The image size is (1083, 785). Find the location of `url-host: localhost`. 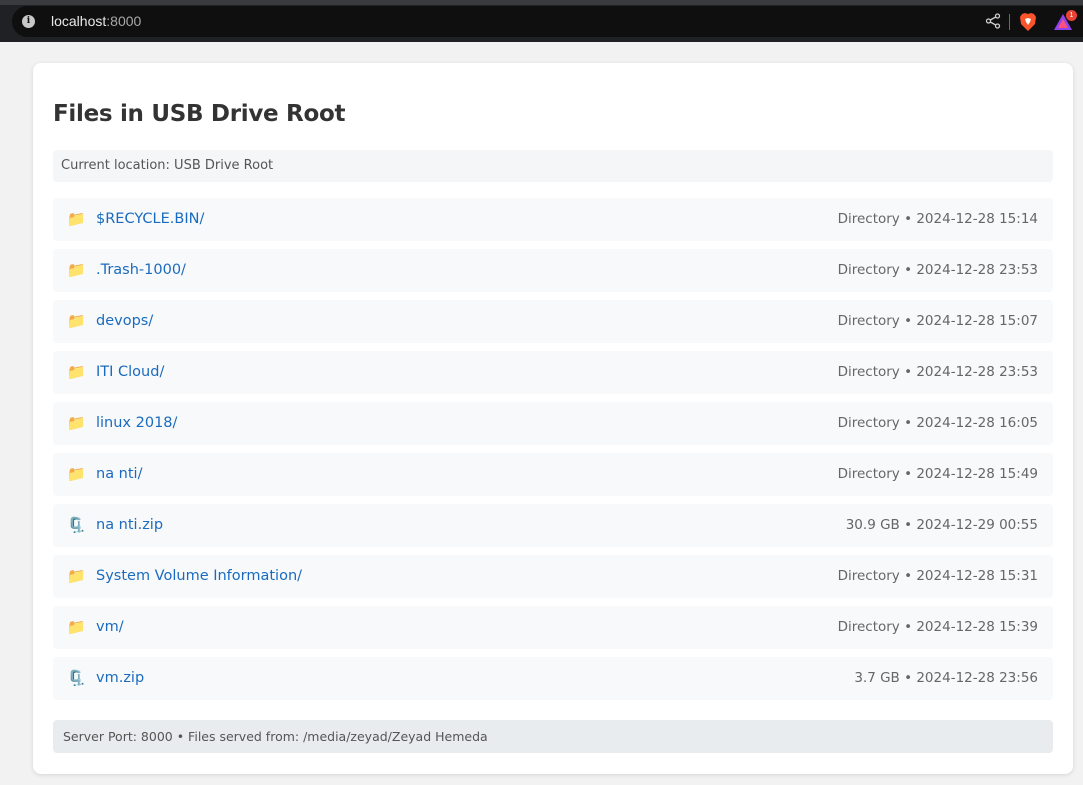

url-host: localhost is located at coordinates (79, 21).